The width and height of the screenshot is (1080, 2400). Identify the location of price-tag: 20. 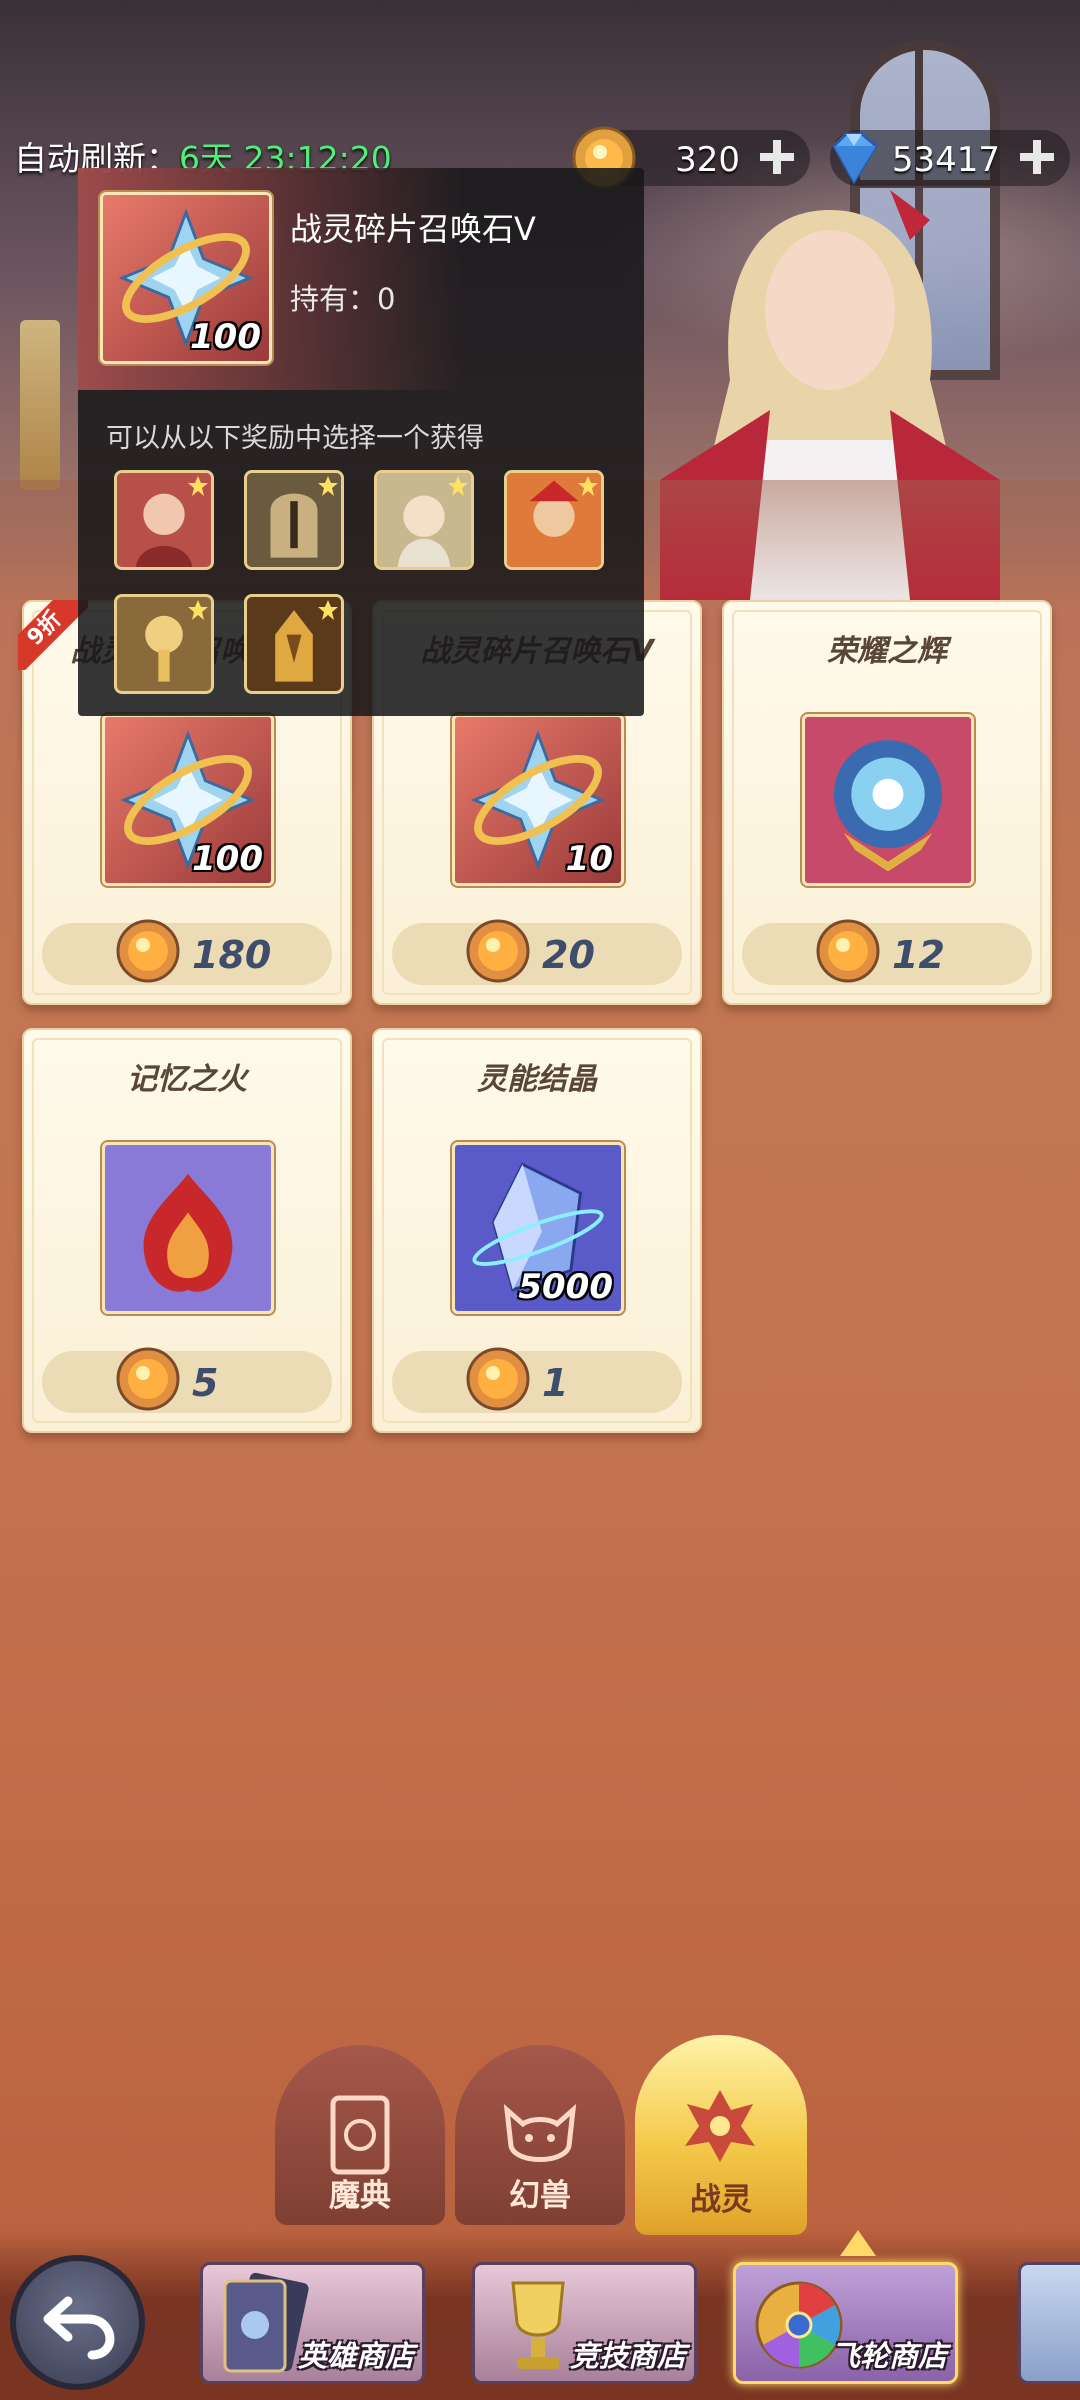
(537, 952).